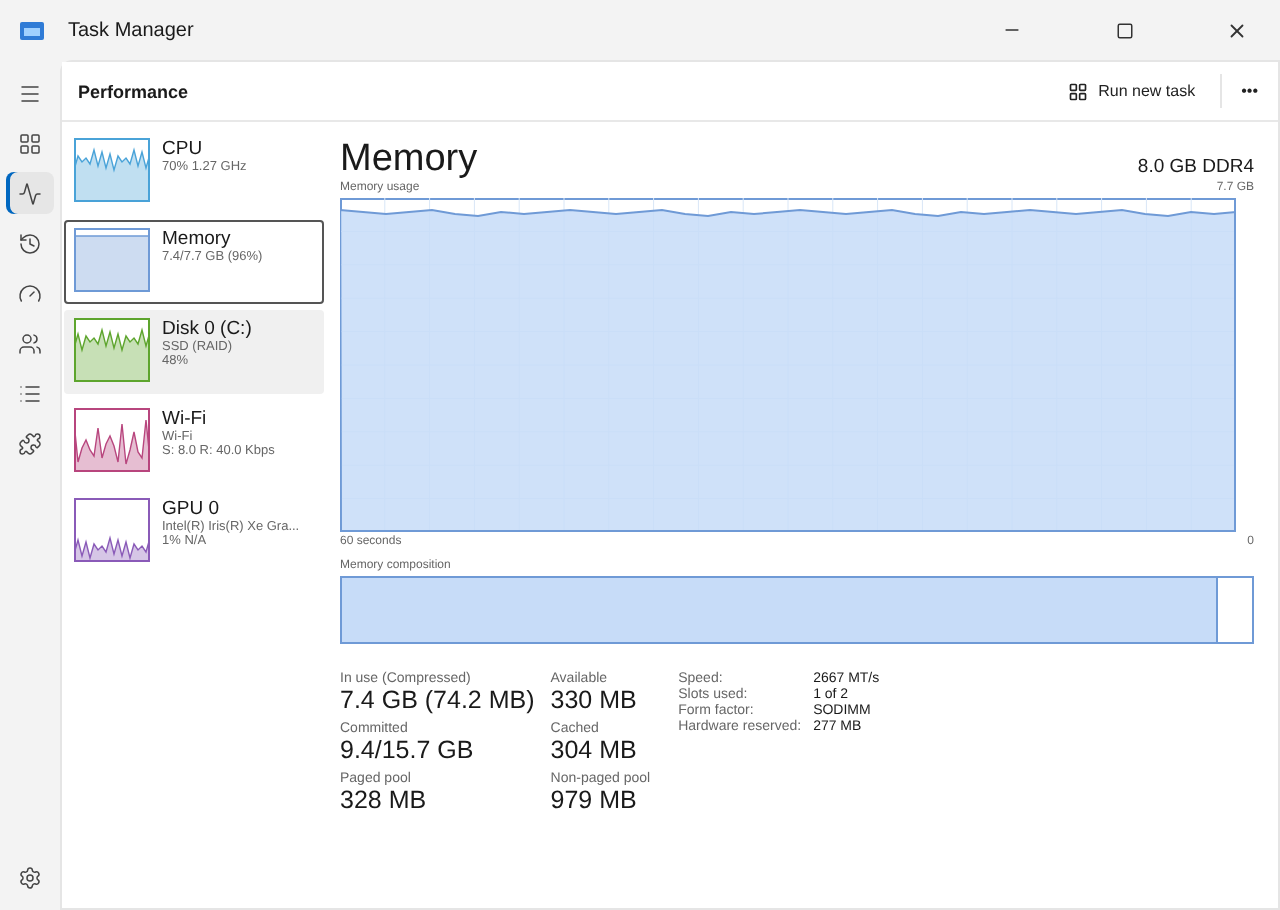 Image resolution: width=1280 pixels, height=910 pixels. What do you see at coordinates (185, 419) in the screenshot?
I see `device-name: Wi-Fi` at bounding box center [185, 419].